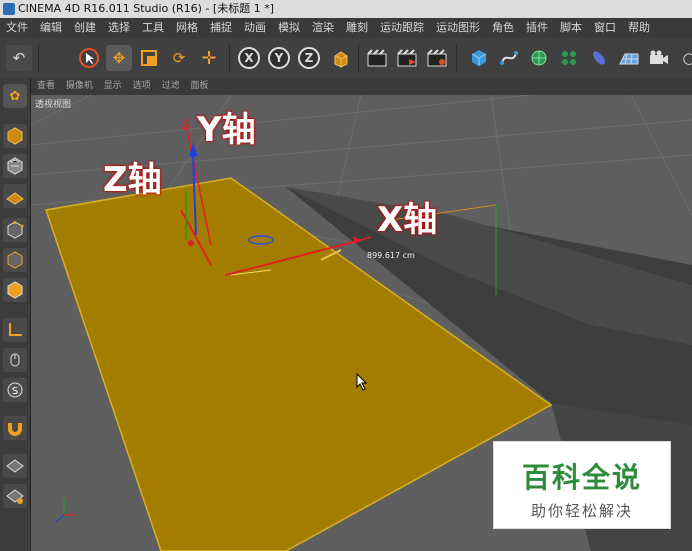 The height and width of the screenshot is (551, 692). What do you see at coordinates (537, 28) in the screenshot?
I see `menu-plugins: 插件` at bounding box center [537, 28].